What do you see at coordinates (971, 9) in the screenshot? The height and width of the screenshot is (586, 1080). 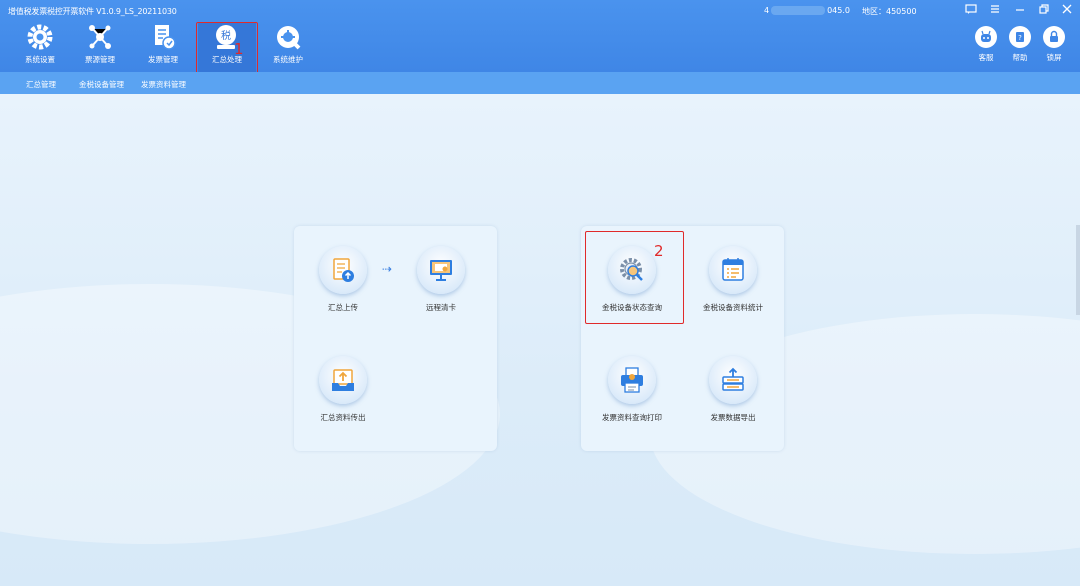 I see `message-icon` at bounding box center [971, 9].